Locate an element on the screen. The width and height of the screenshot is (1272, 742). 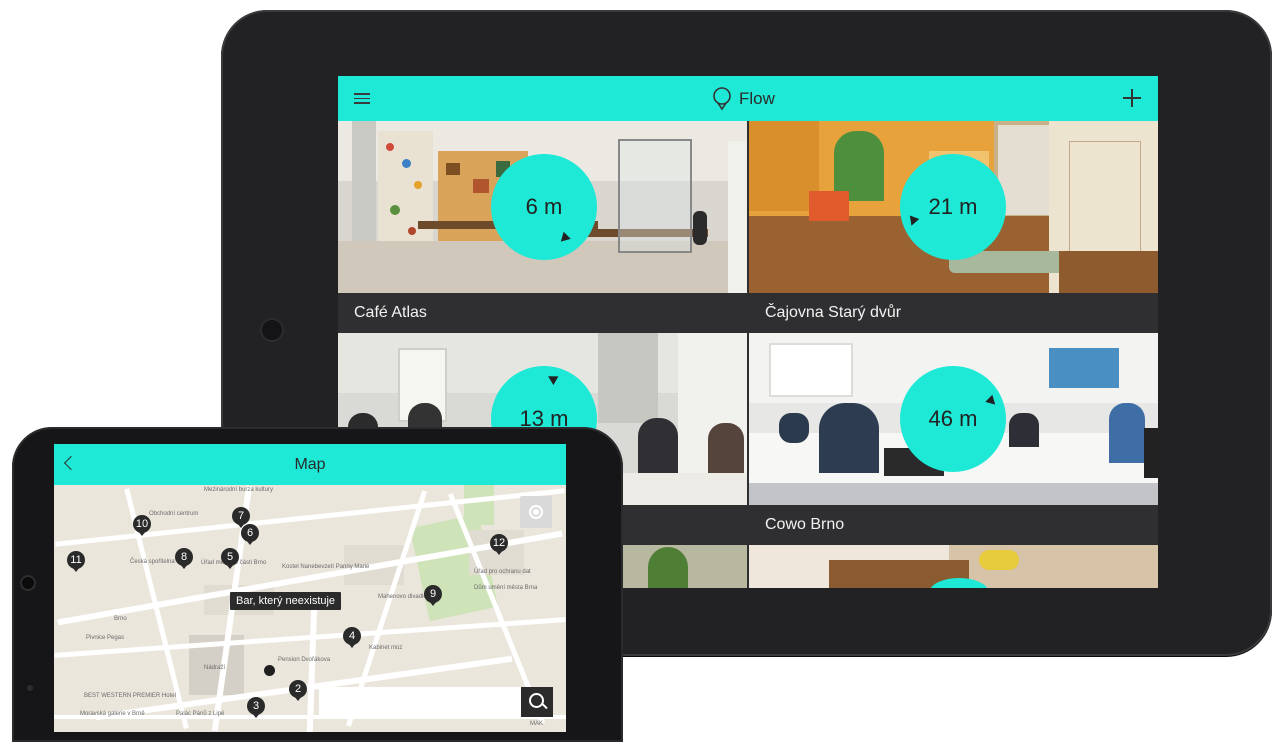
place-card: 6 m Café Atlas is located at coordinates (542, 227).